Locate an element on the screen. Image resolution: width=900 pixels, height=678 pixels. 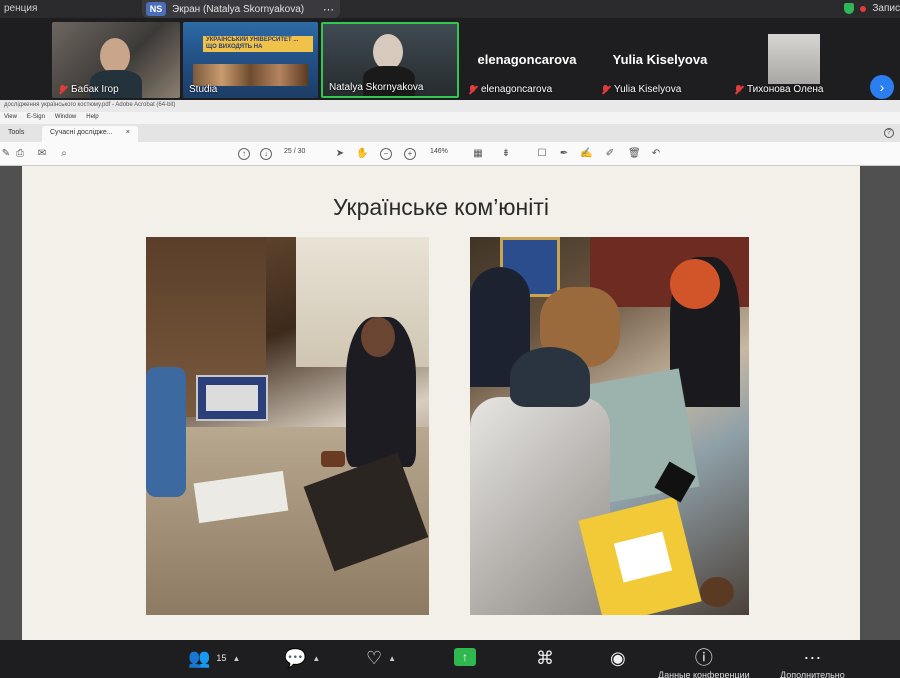
screen-share-indicator: NS Экран (Natalya Skornyakova) ⋯ is located at coordinates (241, 9).